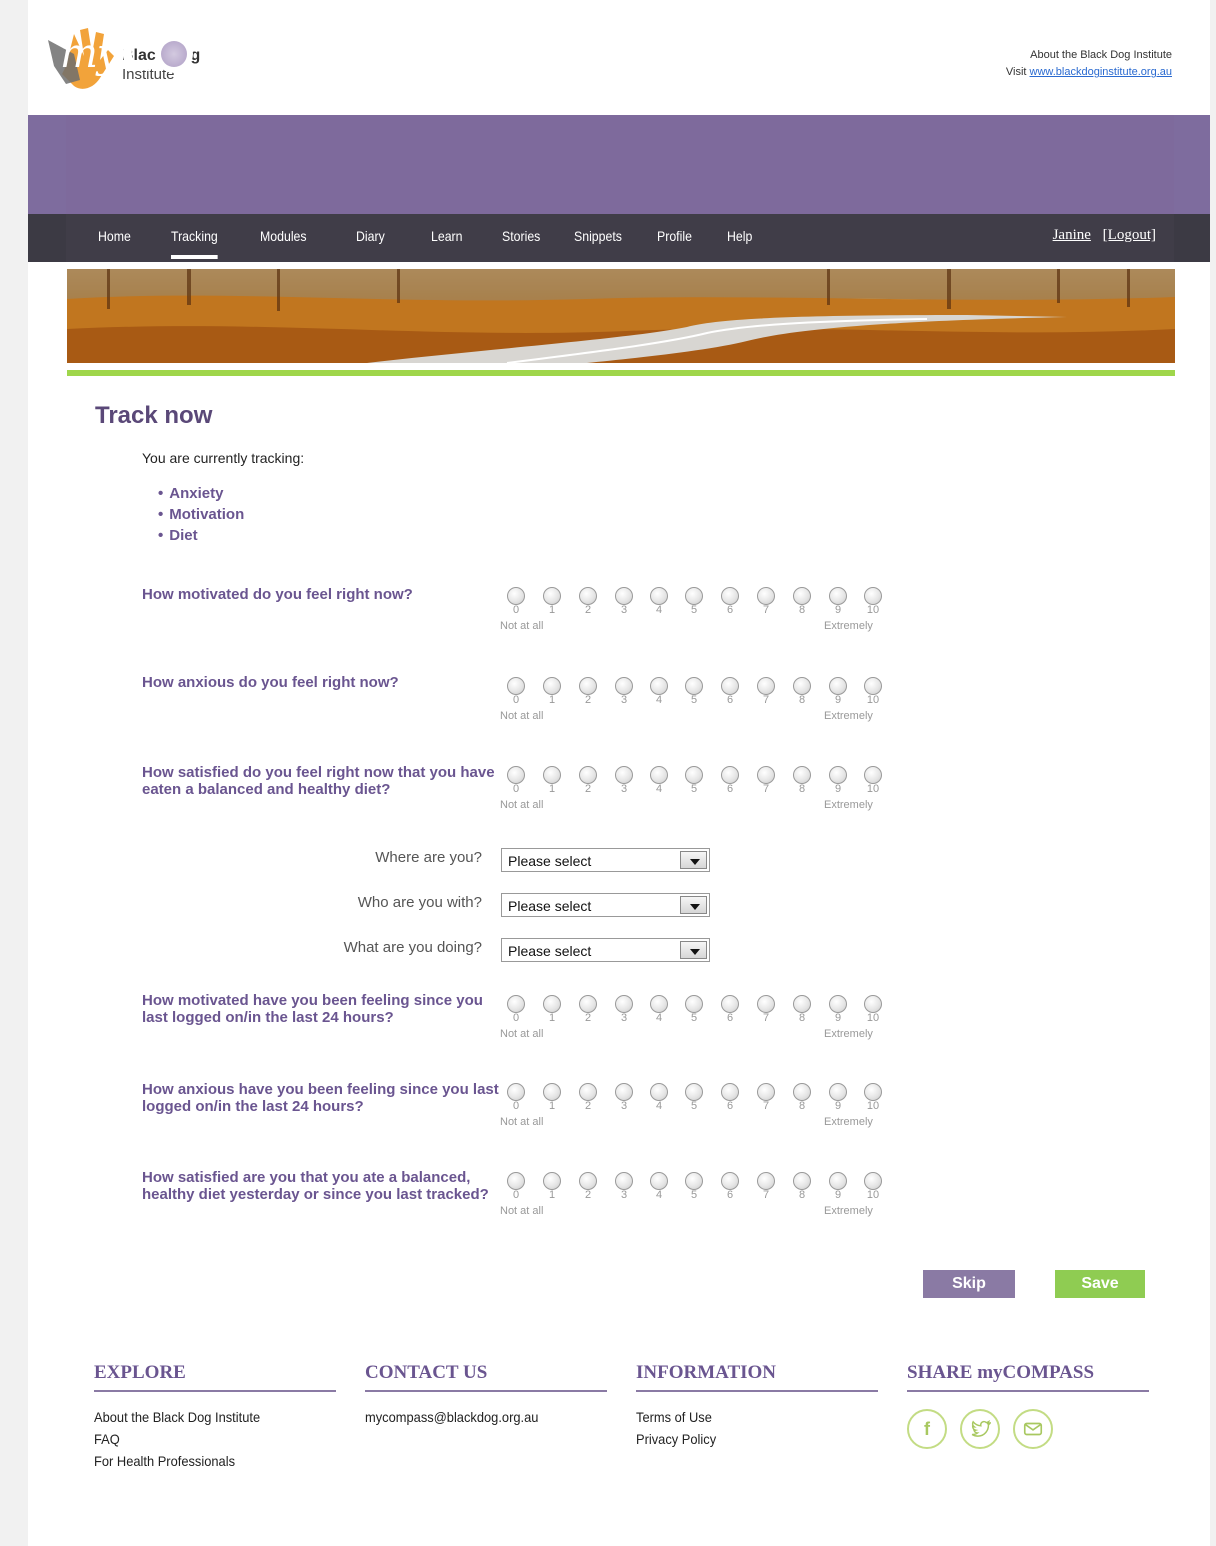 The height and width of the screenshot is (1546, 1216). Describe the element at coordinates (1033, 1429) in the screenshot. I see `email-icon` at that location.